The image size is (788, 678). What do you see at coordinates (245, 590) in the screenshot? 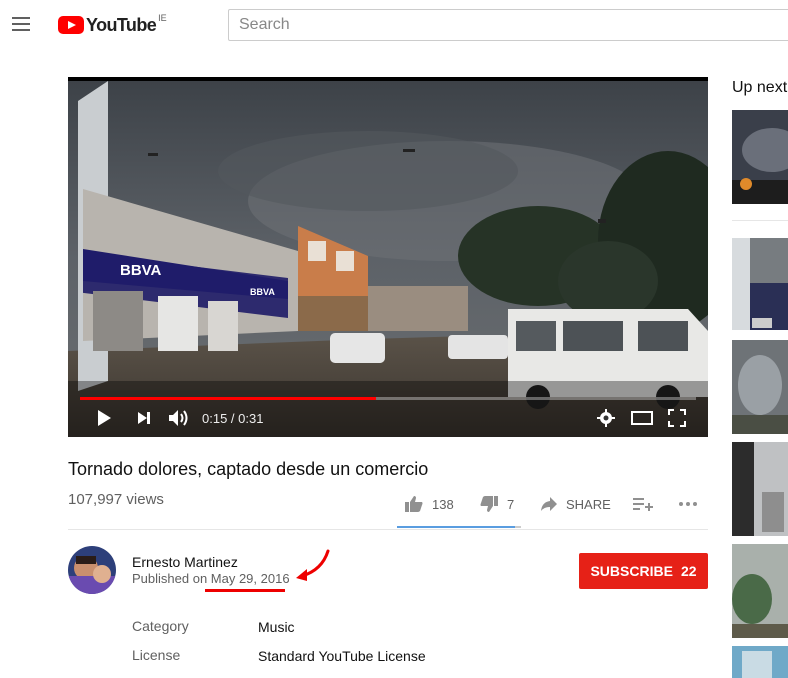
I see `annotation-underline` at bounding box center [245, 590].